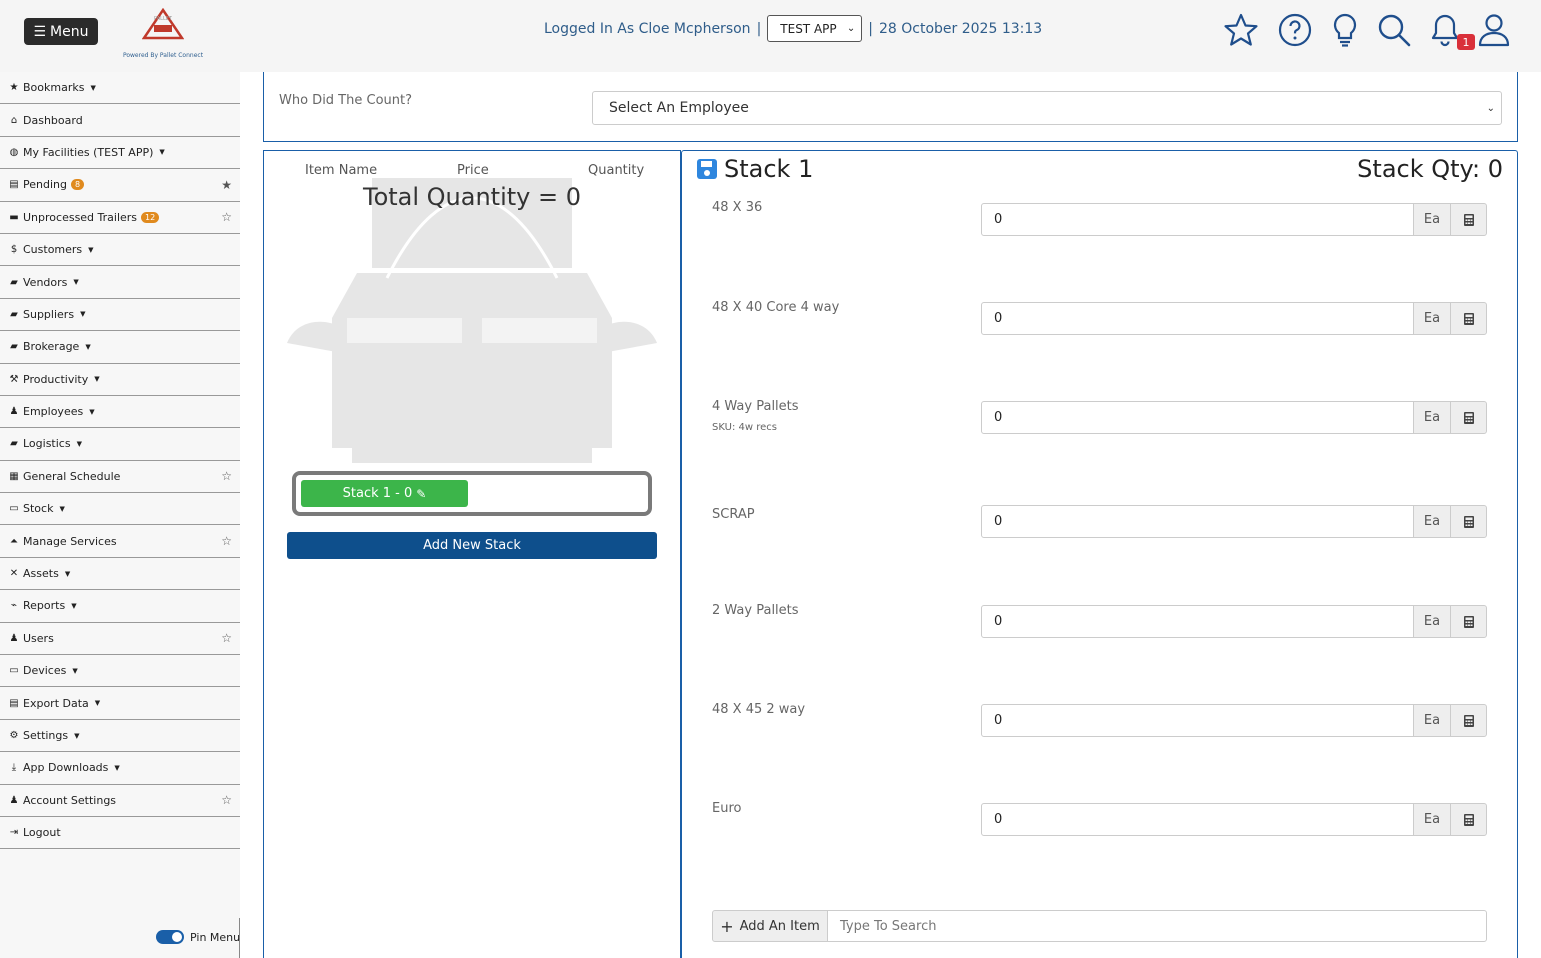  Describe the element at coordinates (120, 509) in the screenshot. I see `sidebar-item-stock: ▭ Stock ▼` at that location.